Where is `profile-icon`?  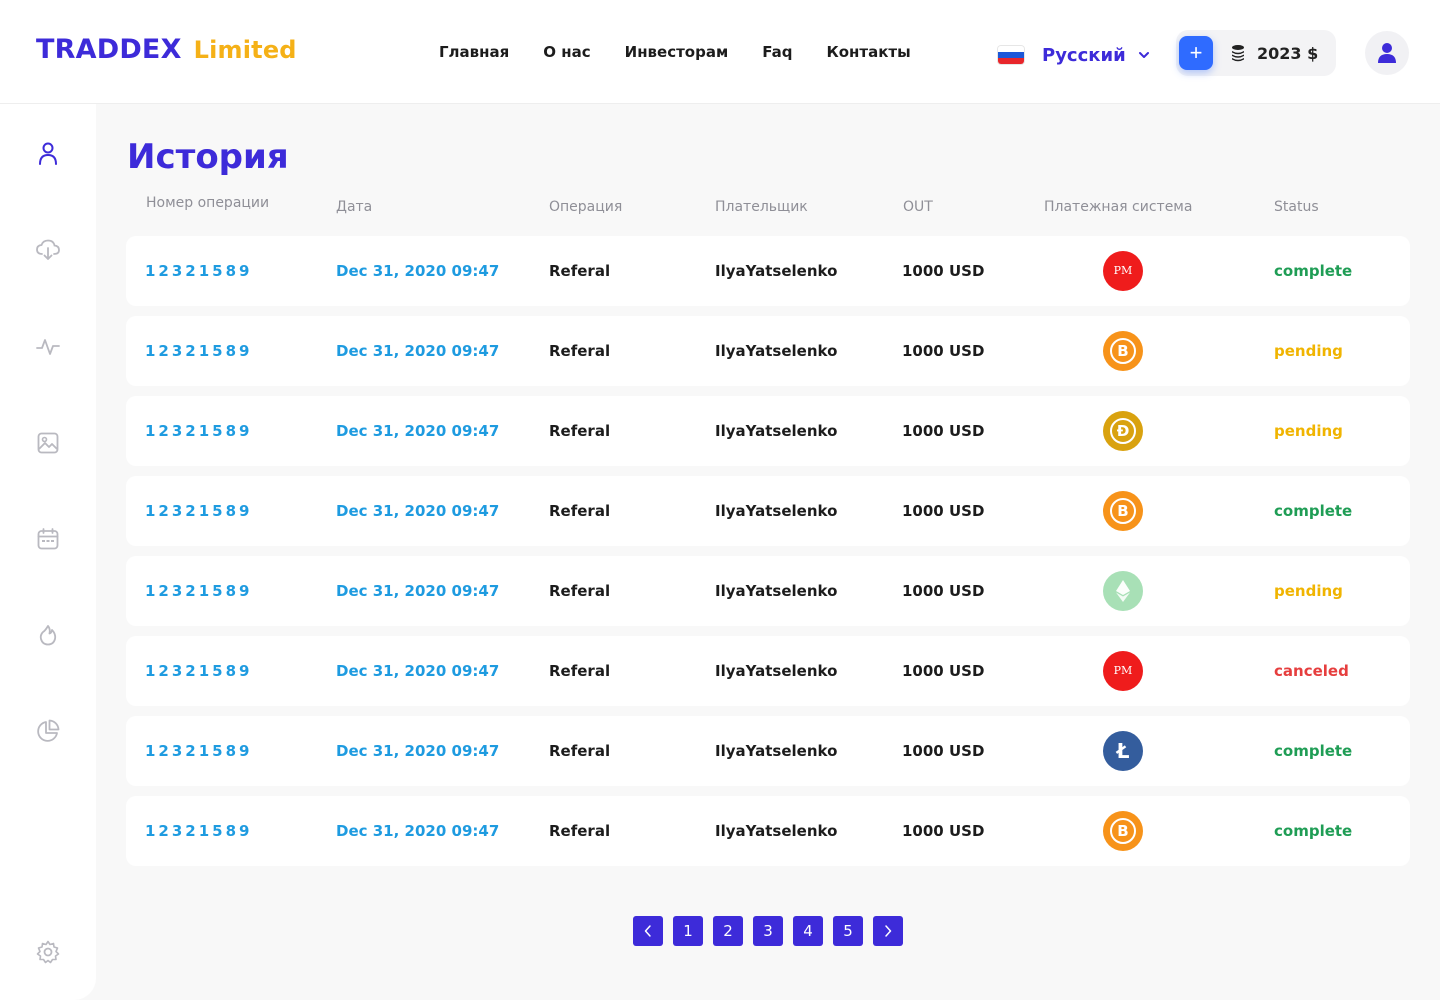 profile-icon is located at coordinates (48, 154).